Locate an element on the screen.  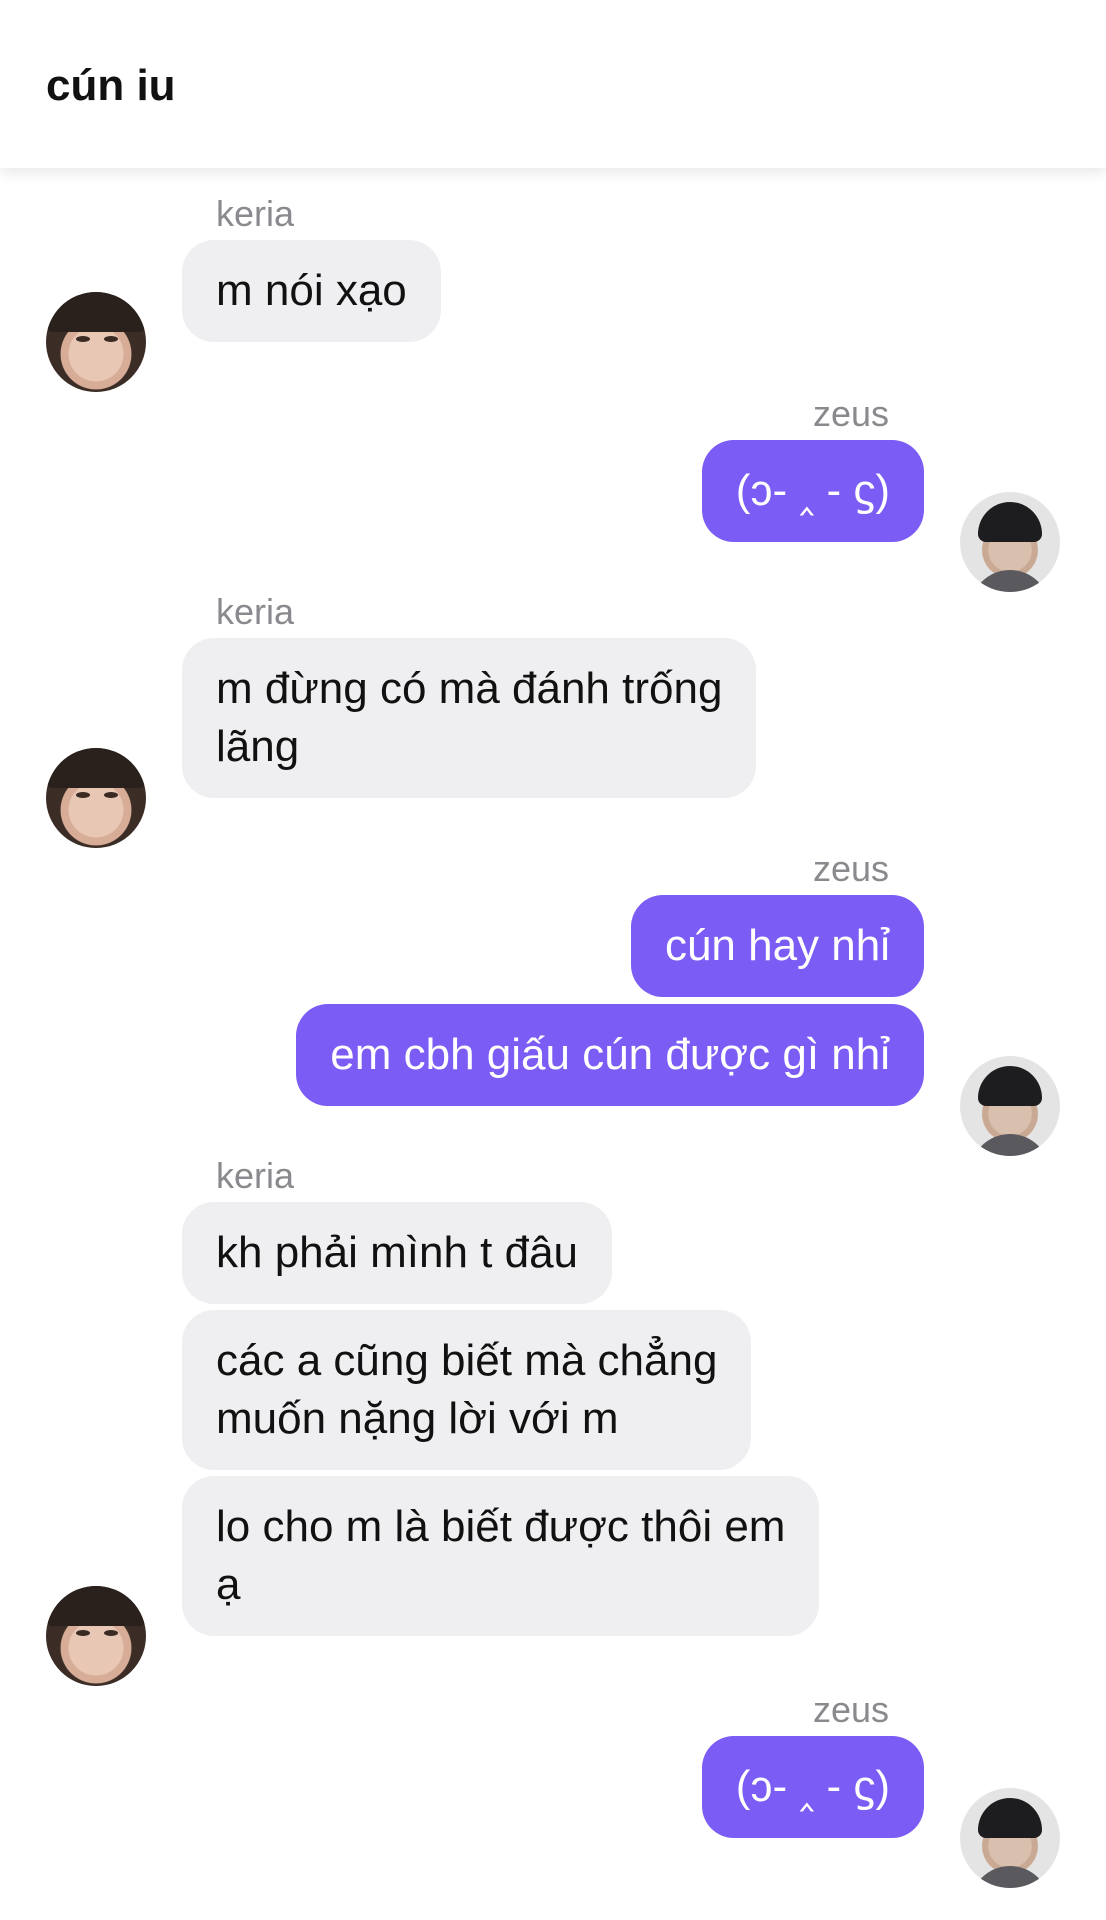
message-bubble-outgoing: cún hay nhỉ is located at coordinates (777, 946).